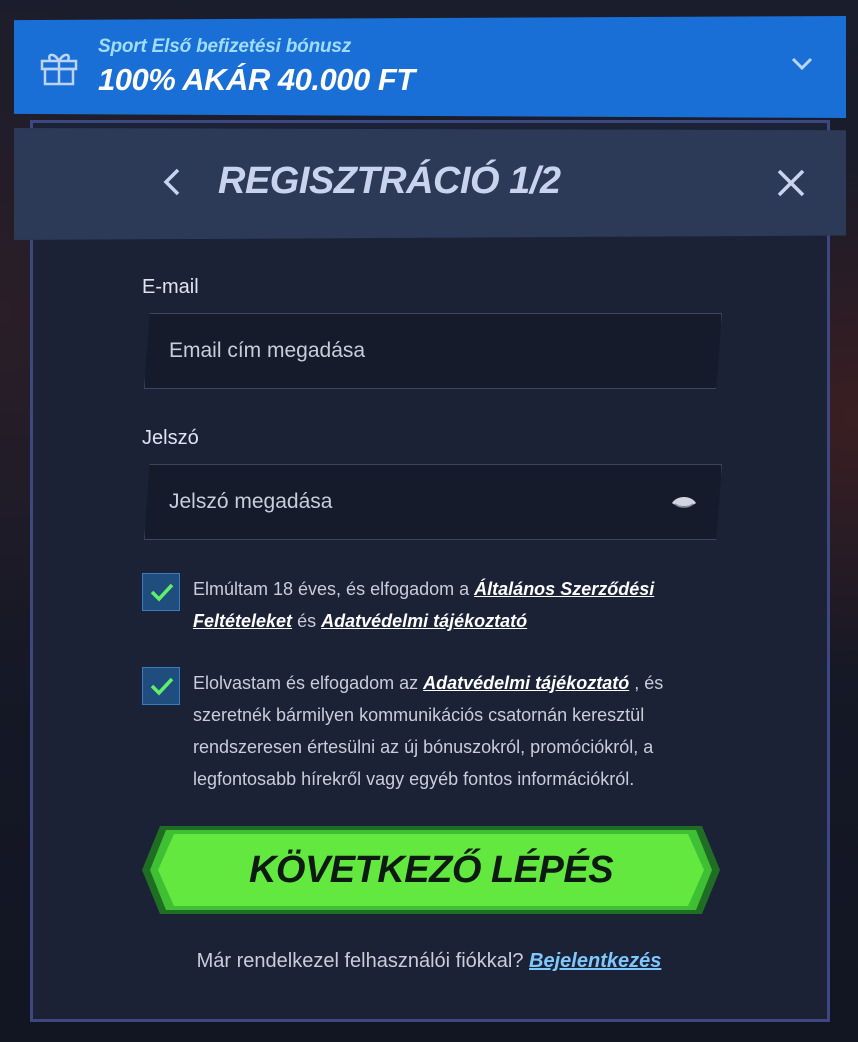 This screenshot has width=858, height=1042. Describe the element at coordinates (256, 79) in the screenshot. I see `bonus-title: 100% AKÁR 40.000 FT` at that location.